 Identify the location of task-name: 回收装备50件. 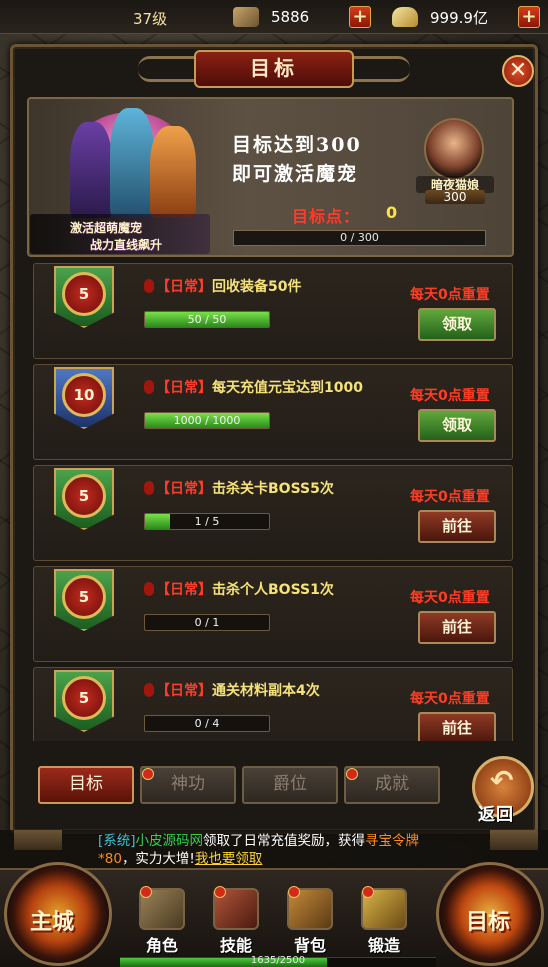
(257, 287).